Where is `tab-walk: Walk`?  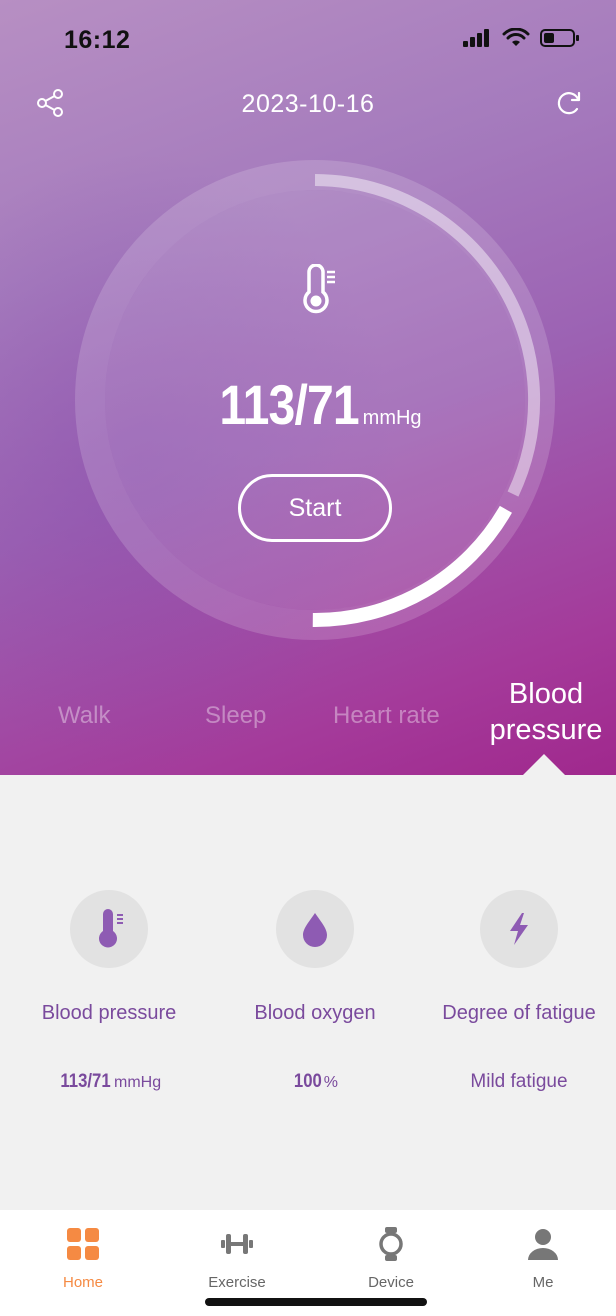
tab-walk: Walk is located at coordinates (84, 716).